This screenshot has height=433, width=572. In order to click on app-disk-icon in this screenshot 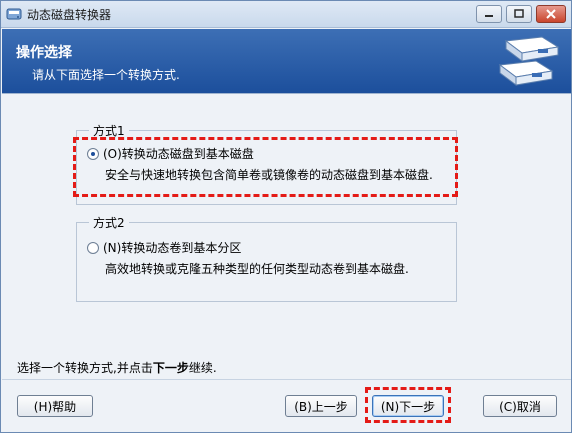, I will do `click(14, 14)`.